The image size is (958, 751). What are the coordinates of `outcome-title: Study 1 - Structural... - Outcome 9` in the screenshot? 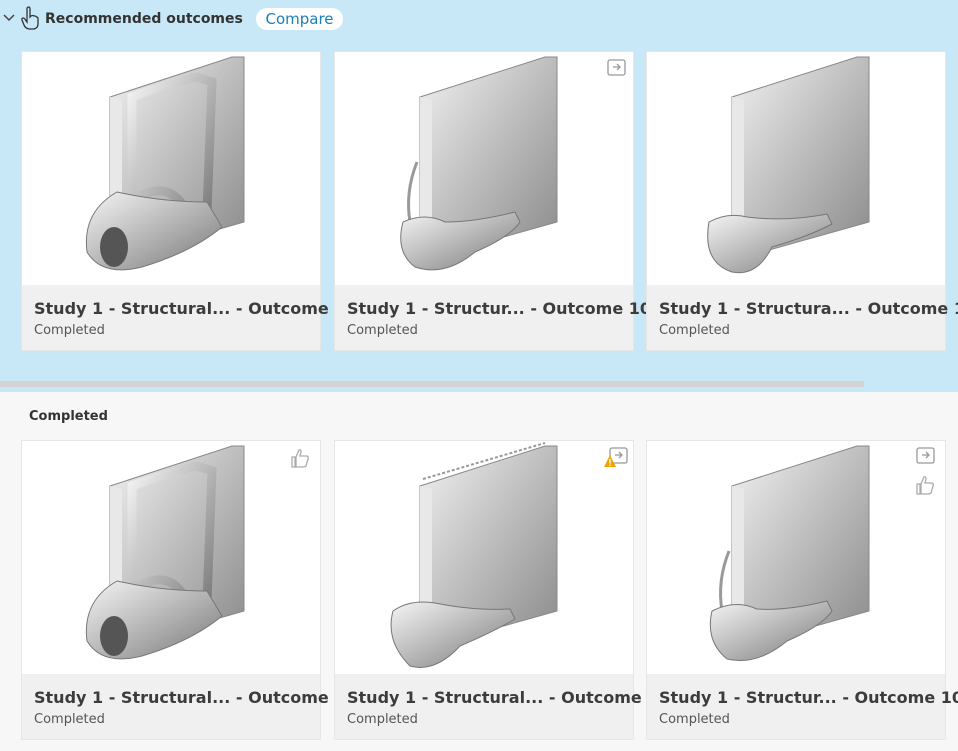 It's located at (503, 697).